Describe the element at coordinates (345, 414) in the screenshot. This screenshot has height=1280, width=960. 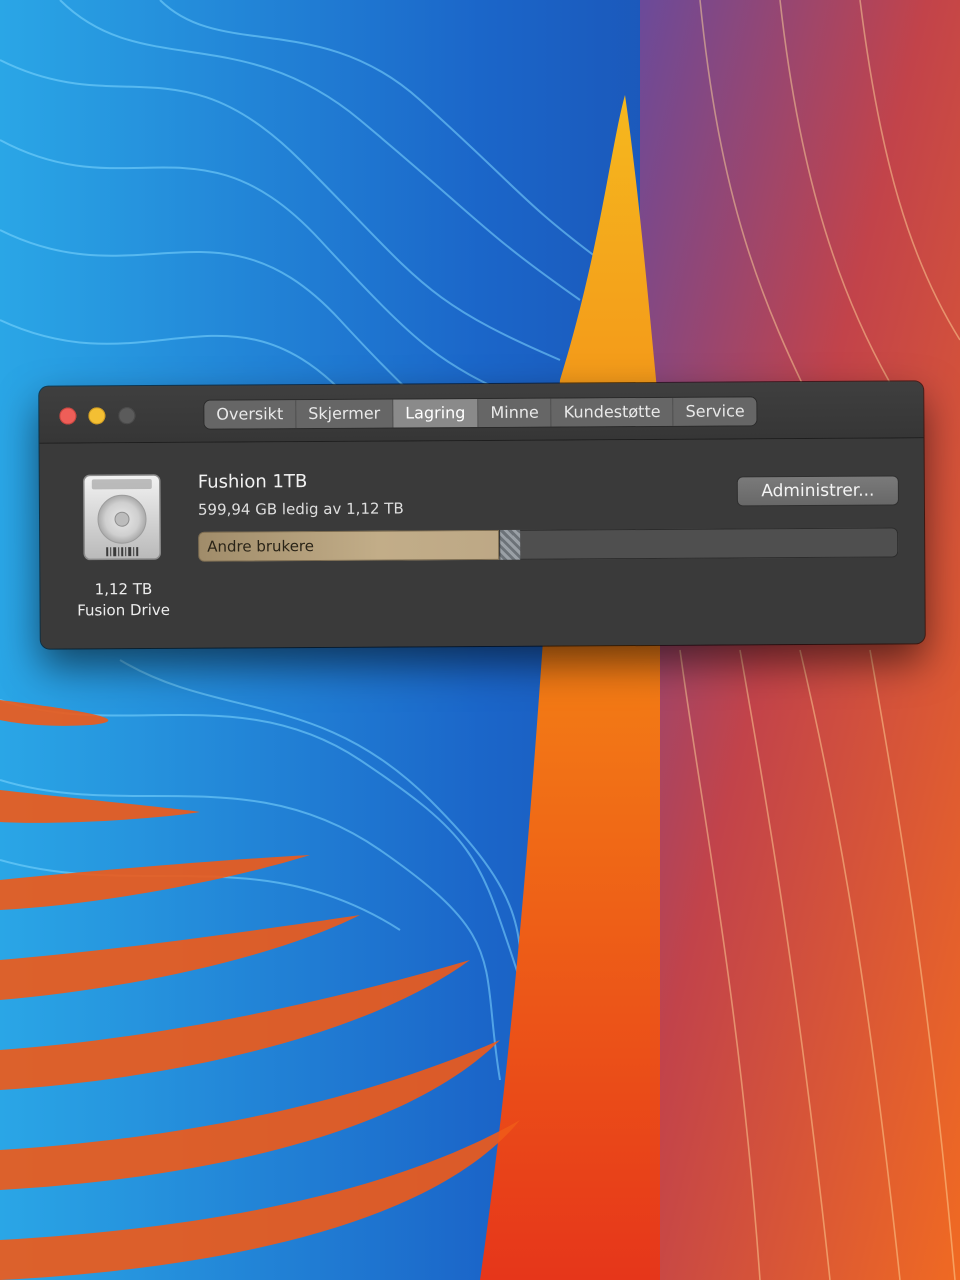
I see `tab-skjermer: Skjermer` at that location.